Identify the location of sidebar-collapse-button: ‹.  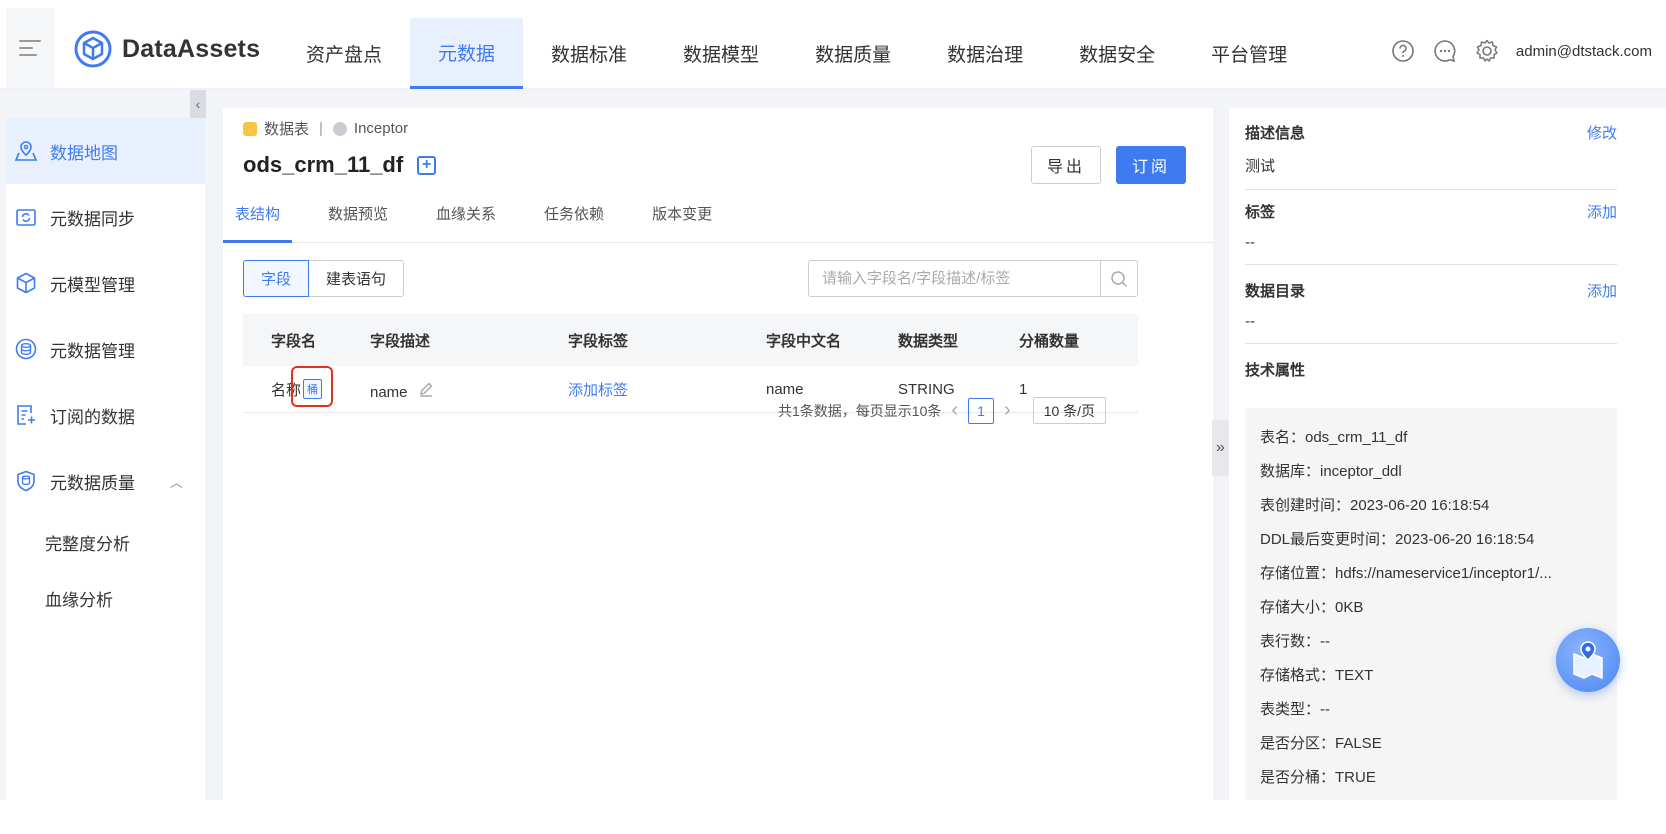
(198, 104).